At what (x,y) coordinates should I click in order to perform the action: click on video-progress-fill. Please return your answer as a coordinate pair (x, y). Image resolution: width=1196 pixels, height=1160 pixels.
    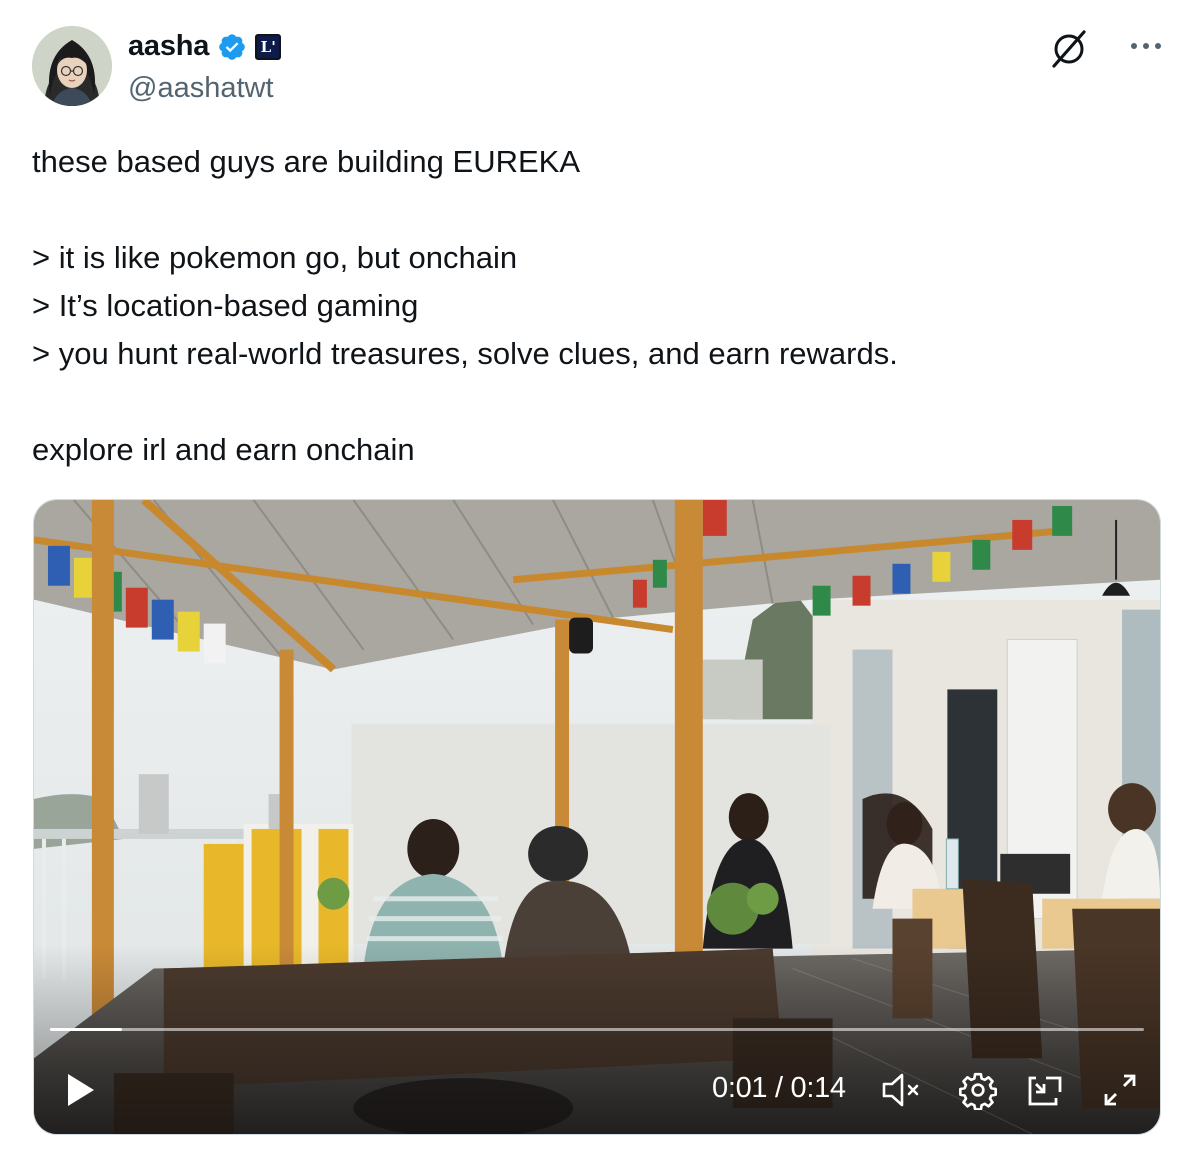
    Looking at the image, I should click on (86, 1029).